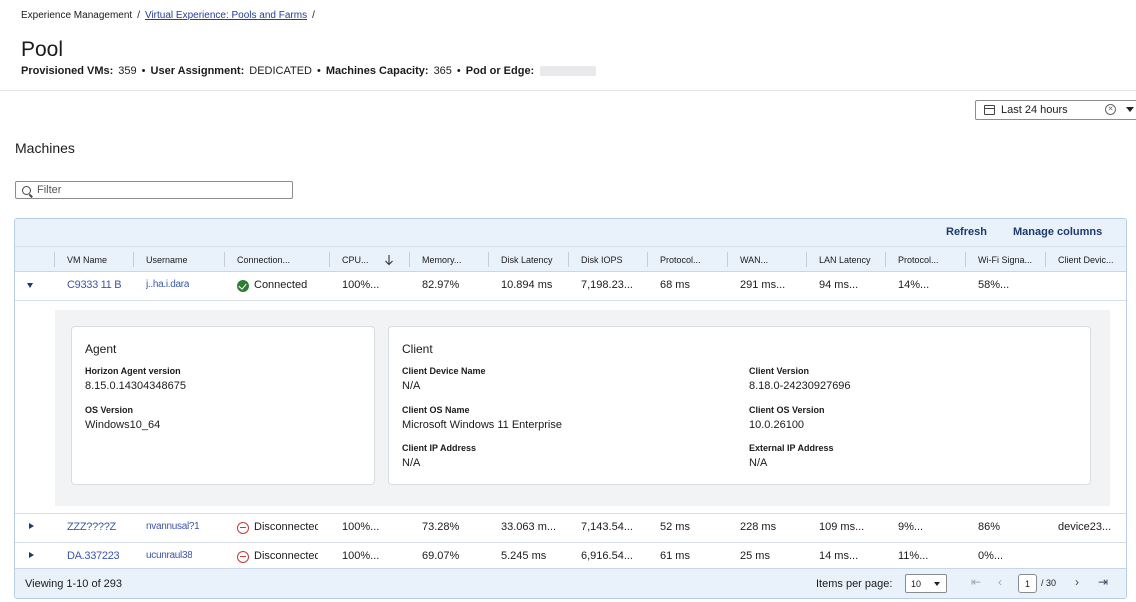  Describe the element at coordinates (169, 555) in the screenshot. I see `username-link: ucunraul38` at that location.